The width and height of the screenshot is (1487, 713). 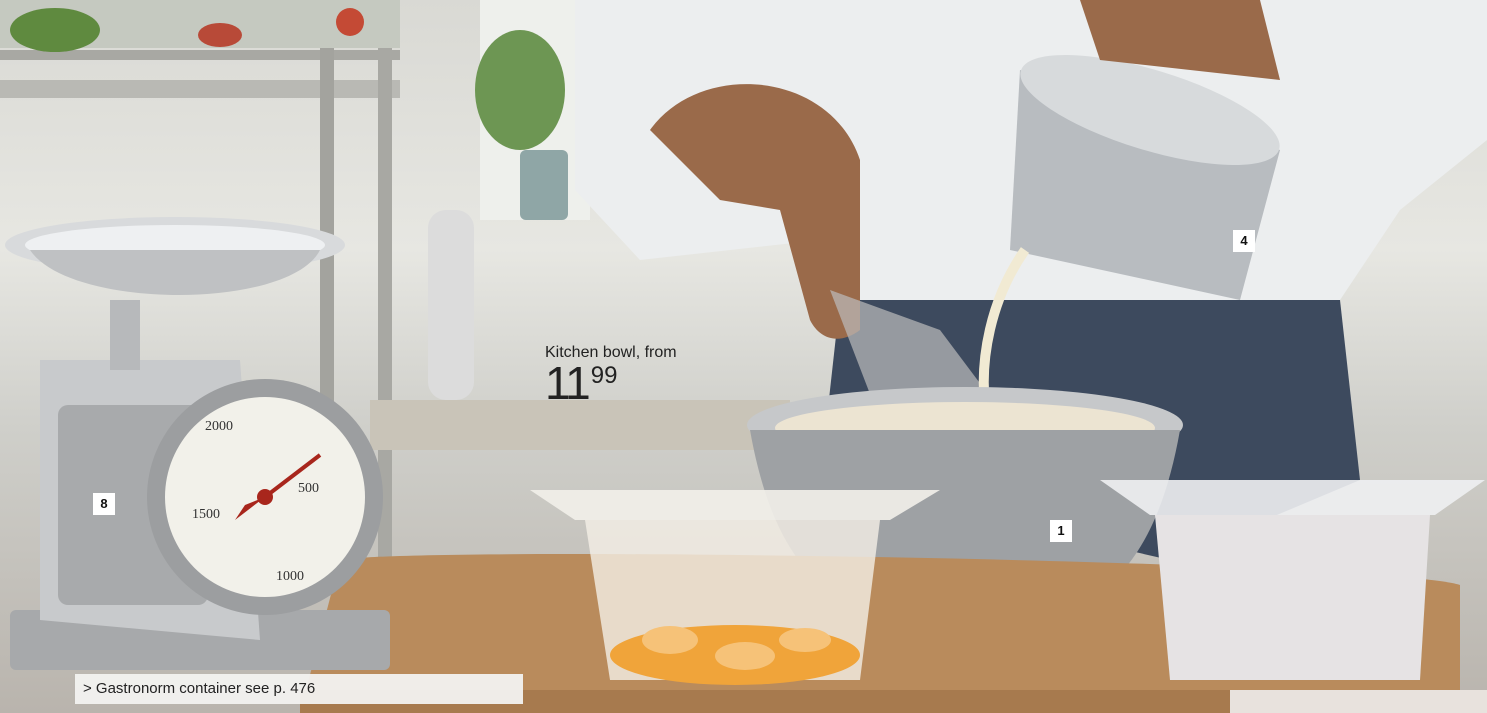 I want to click on price-integer: 11, so click(x=568, y=383).